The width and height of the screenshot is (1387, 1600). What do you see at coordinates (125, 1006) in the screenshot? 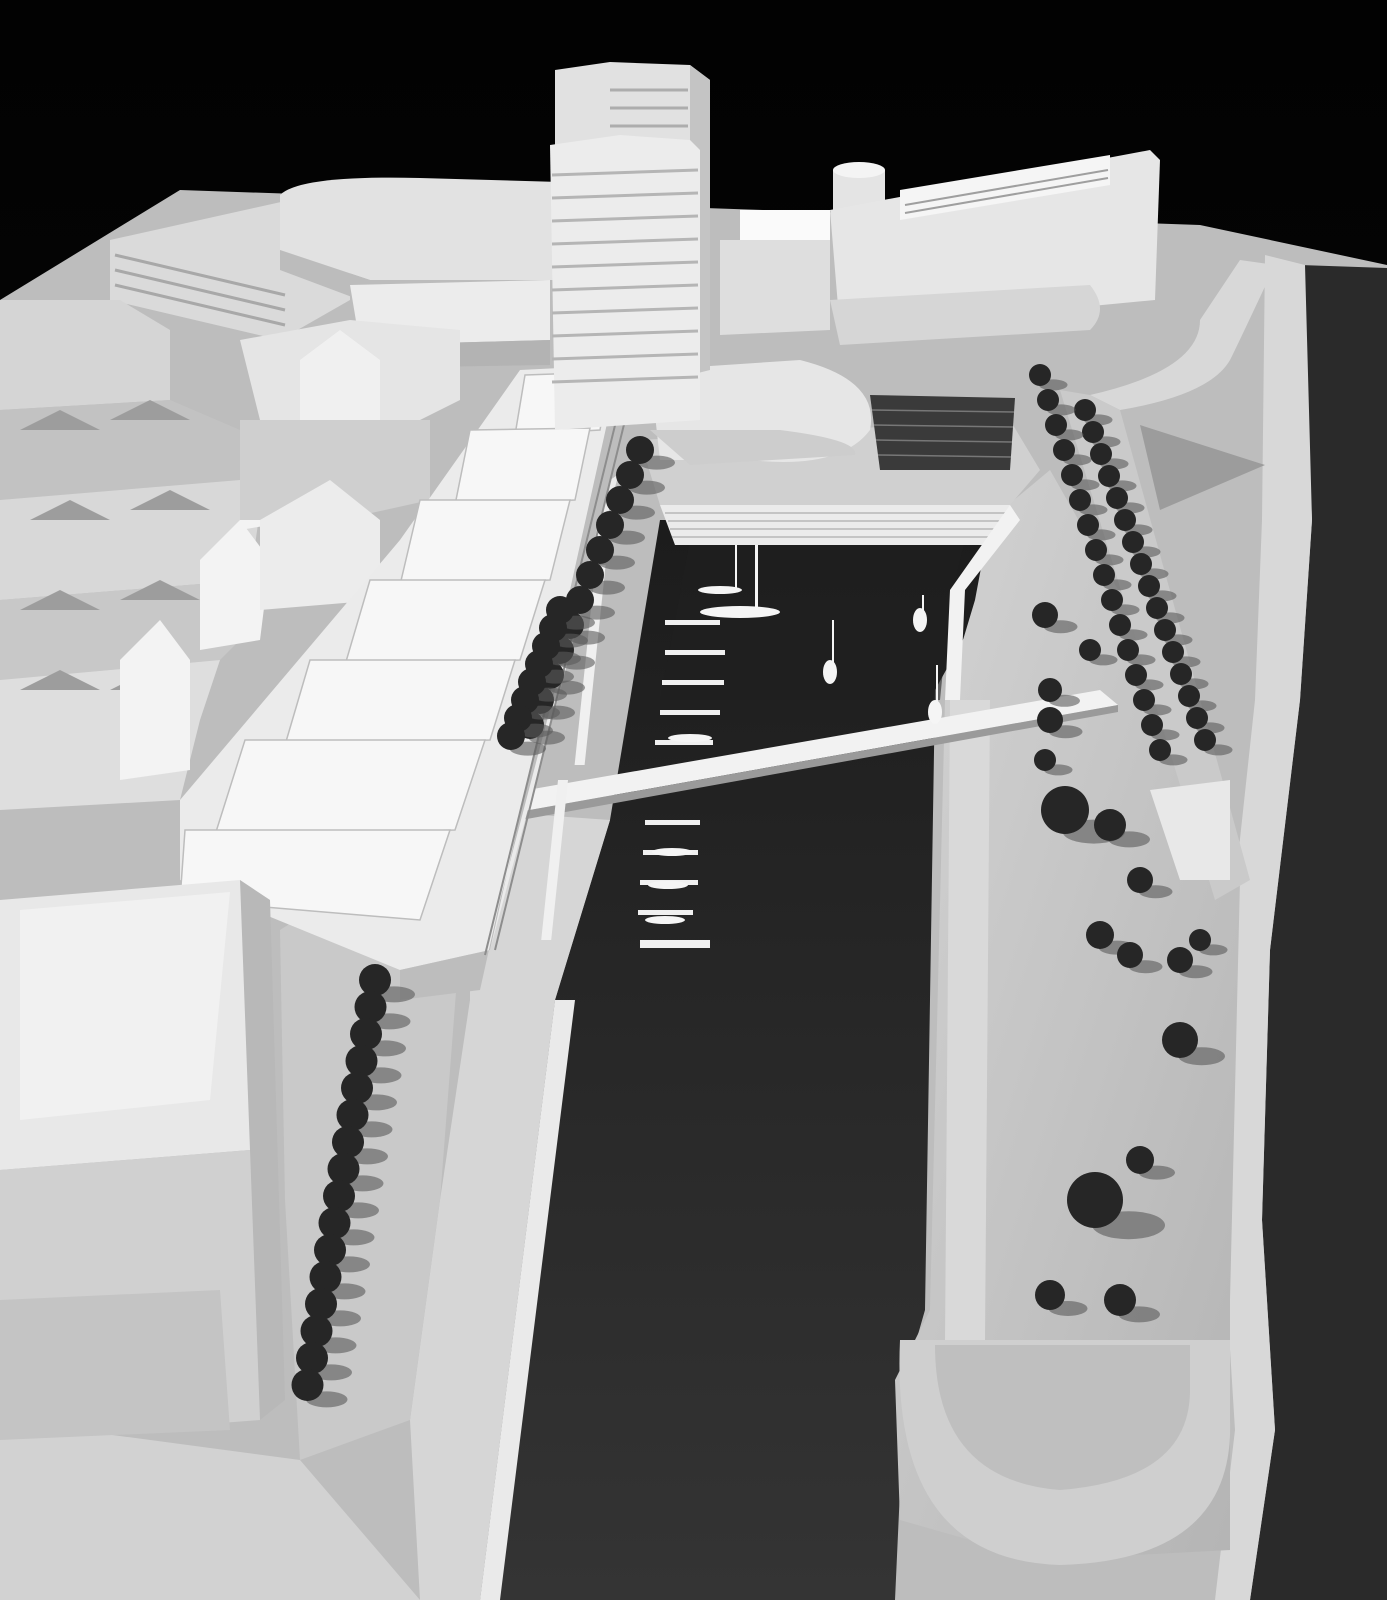
I see `foreground-block-top` at bounding box center [125, 1006].